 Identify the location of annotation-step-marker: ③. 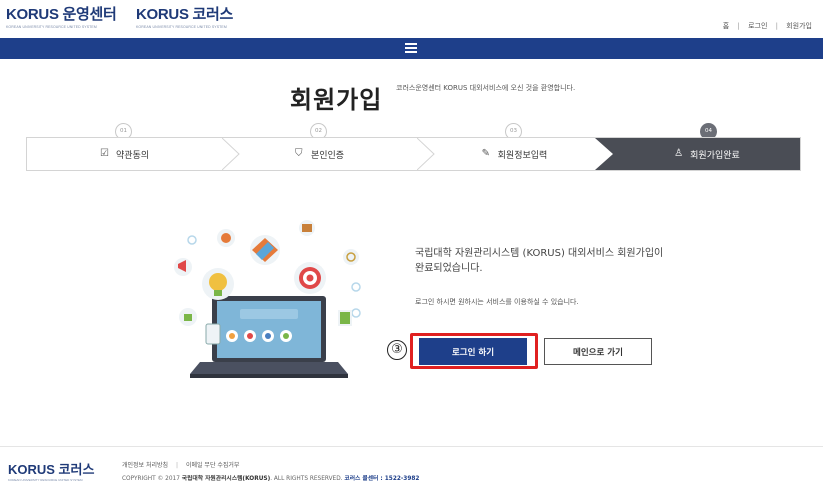
(397, 350).